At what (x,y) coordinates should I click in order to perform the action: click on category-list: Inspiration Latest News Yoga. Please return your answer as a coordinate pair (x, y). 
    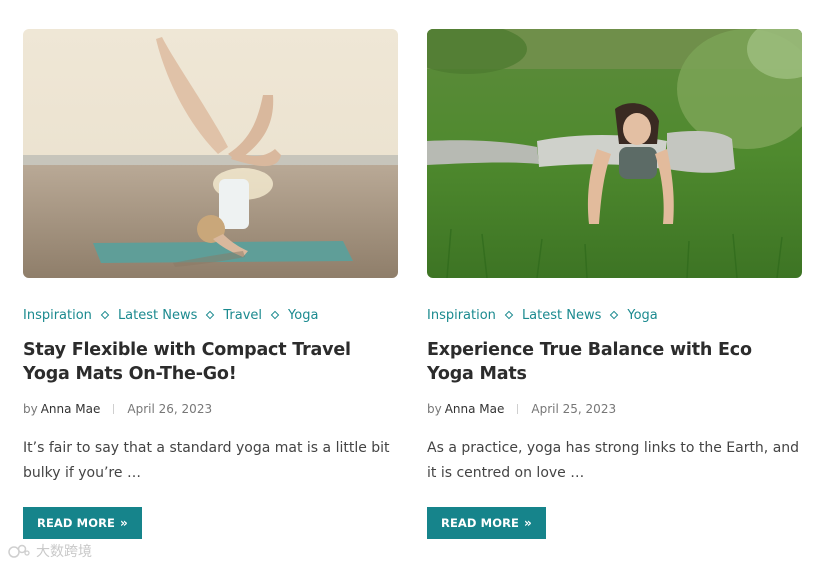
    Looking at the image, I should click on (614, 315).